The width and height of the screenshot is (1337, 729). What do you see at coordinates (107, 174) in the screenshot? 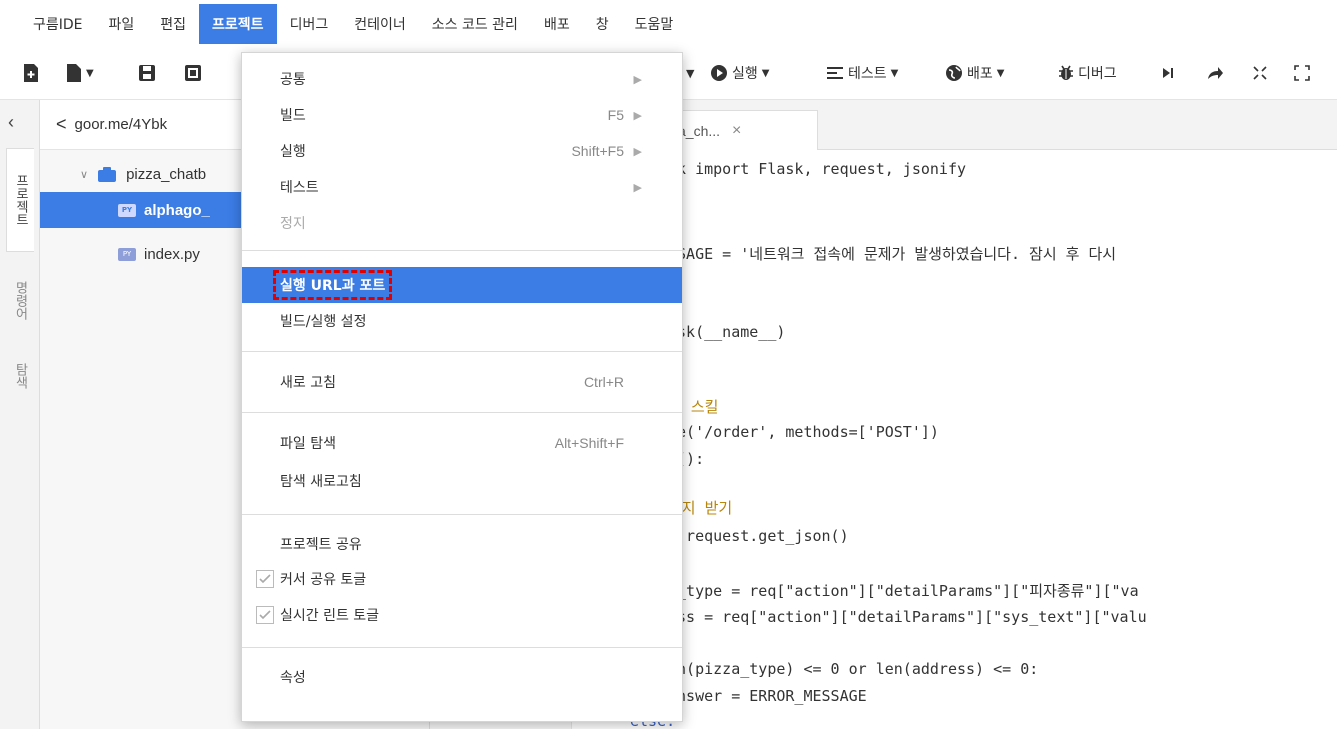
I see `folder-icon` at bounding box center [107, 174].